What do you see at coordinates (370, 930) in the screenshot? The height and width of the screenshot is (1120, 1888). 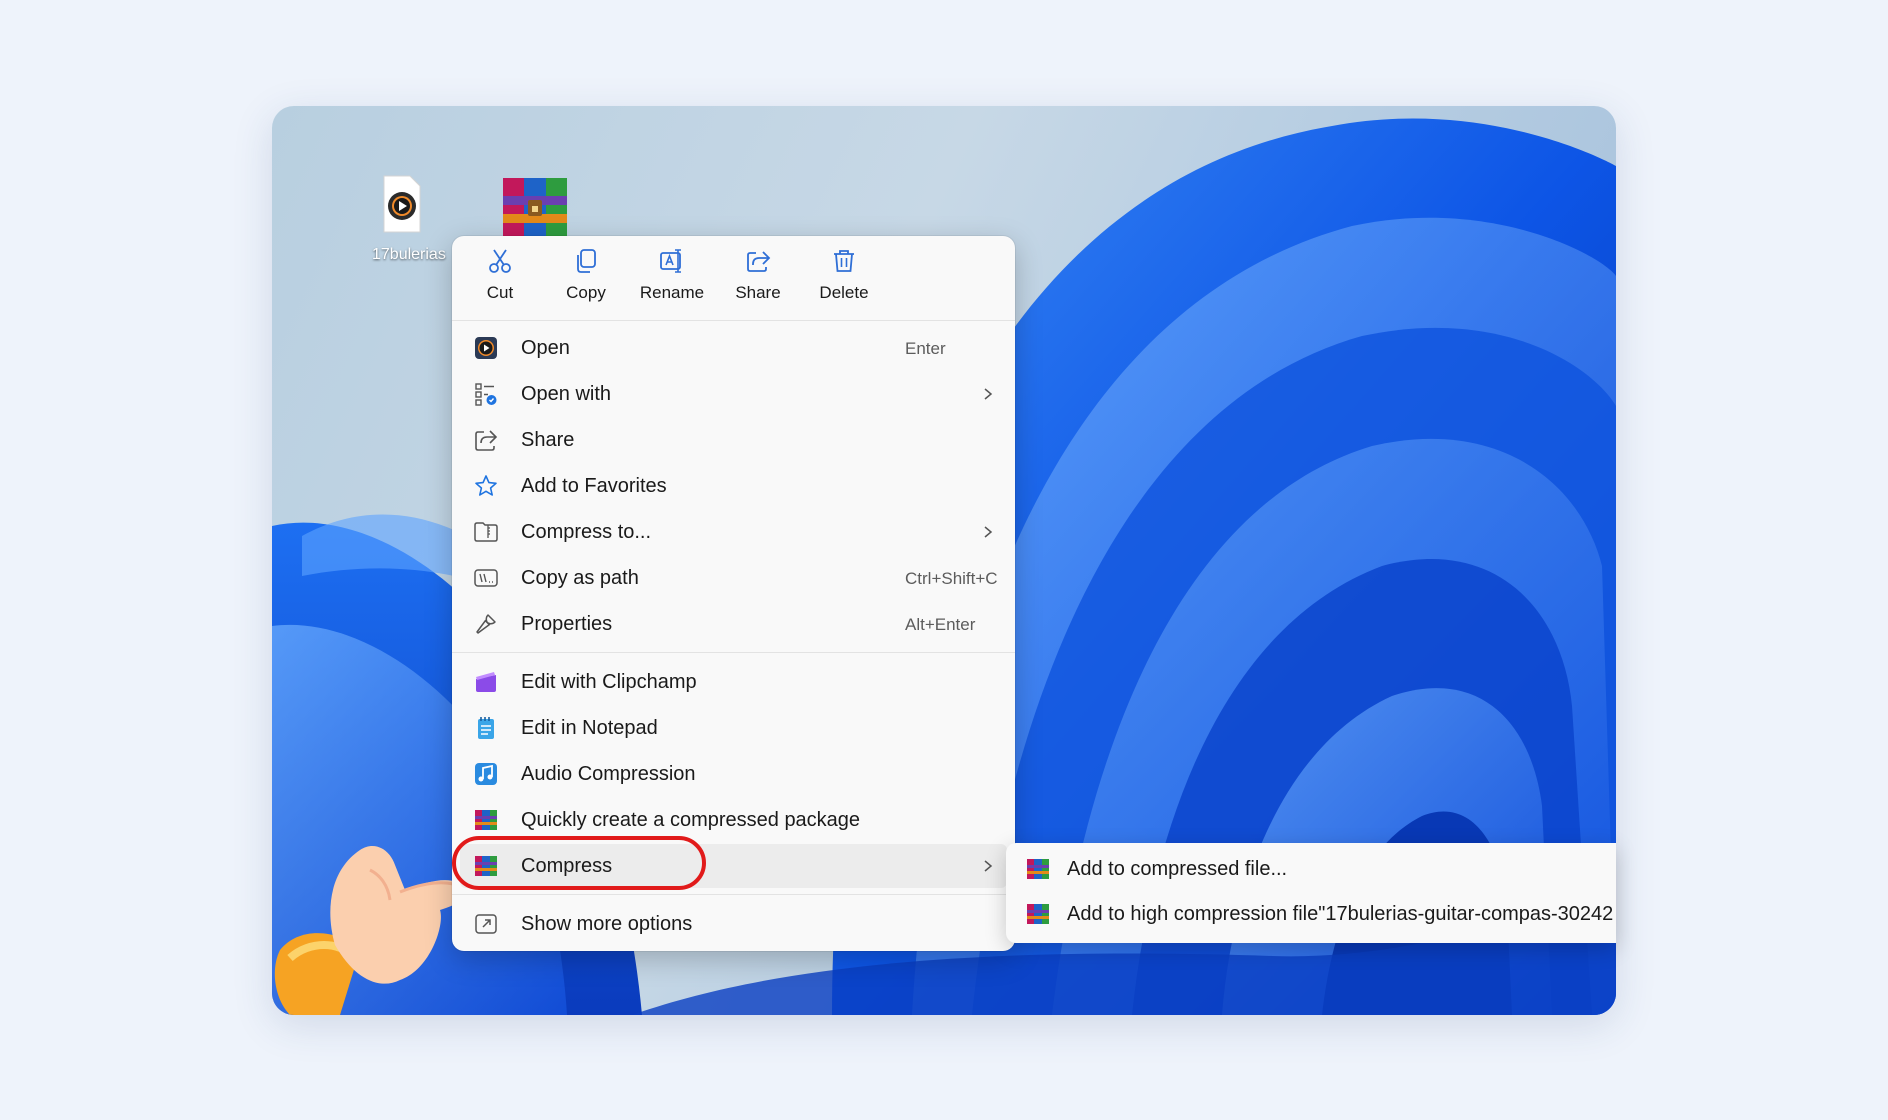 I see `pointing-hand-icon` at bounding box center [370, 930].